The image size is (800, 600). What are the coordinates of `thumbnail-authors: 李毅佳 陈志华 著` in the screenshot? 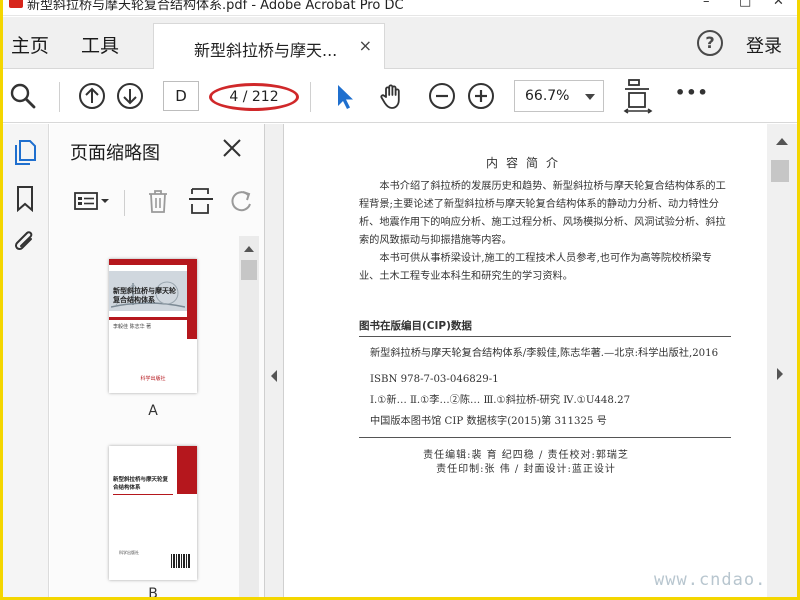 It's located at (132, 327).